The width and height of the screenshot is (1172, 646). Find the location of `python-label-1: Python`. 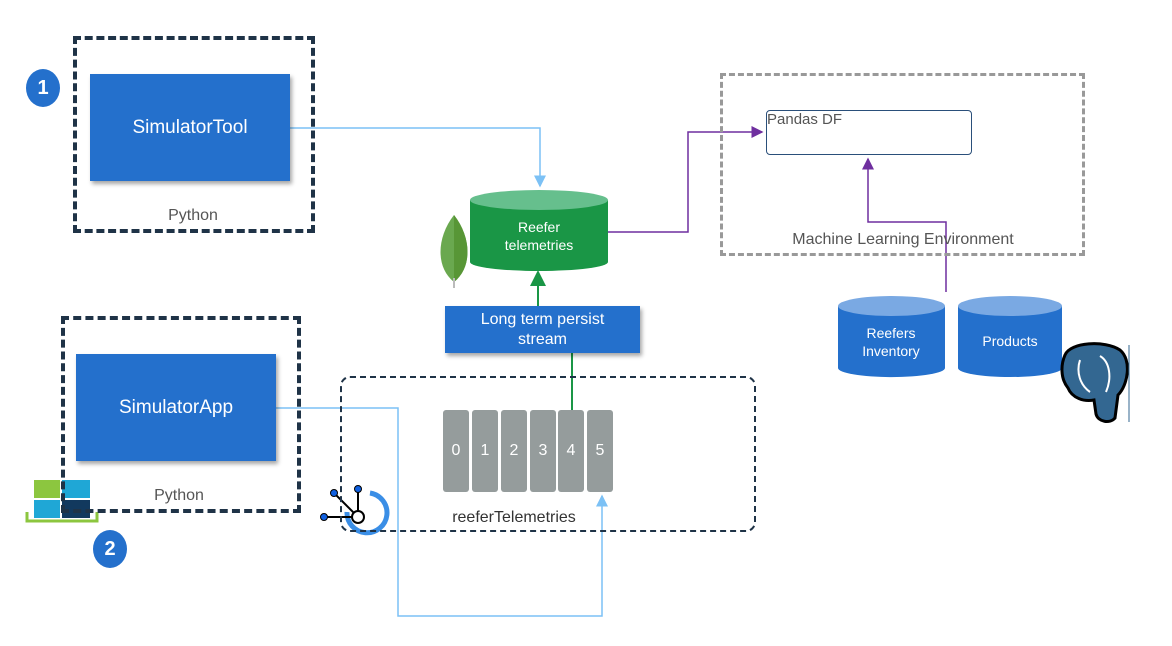

python-label-1: Python is located at coordinates (193, 215).